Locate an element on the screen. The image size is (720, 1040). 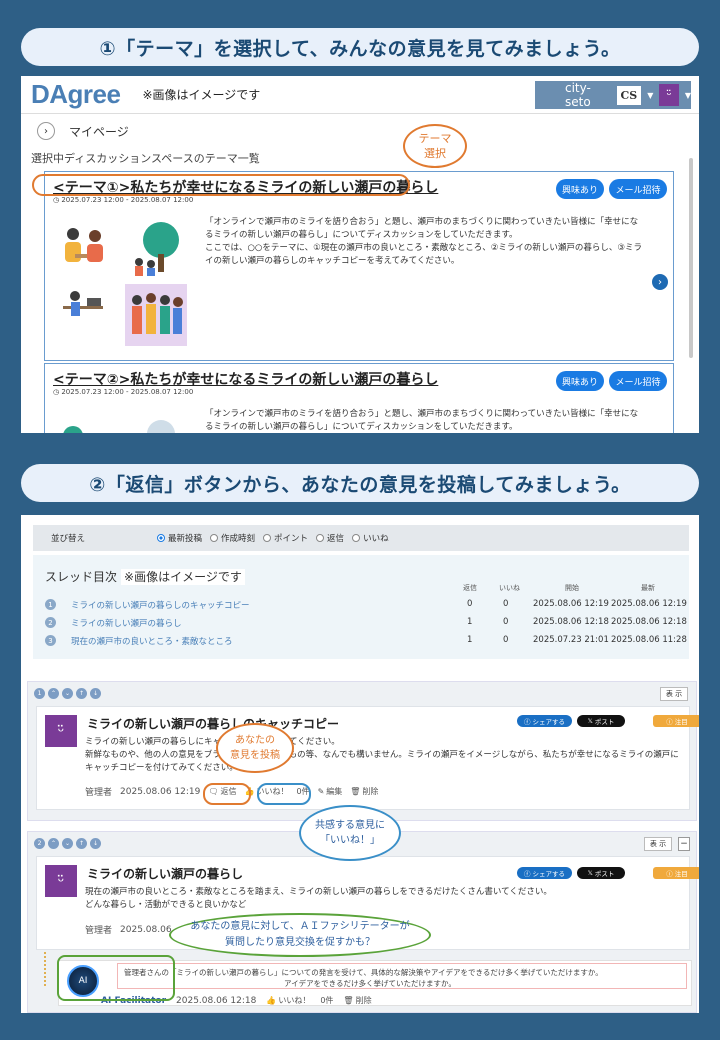
edit-icon: ✎ is located at coordinates (321, 791).